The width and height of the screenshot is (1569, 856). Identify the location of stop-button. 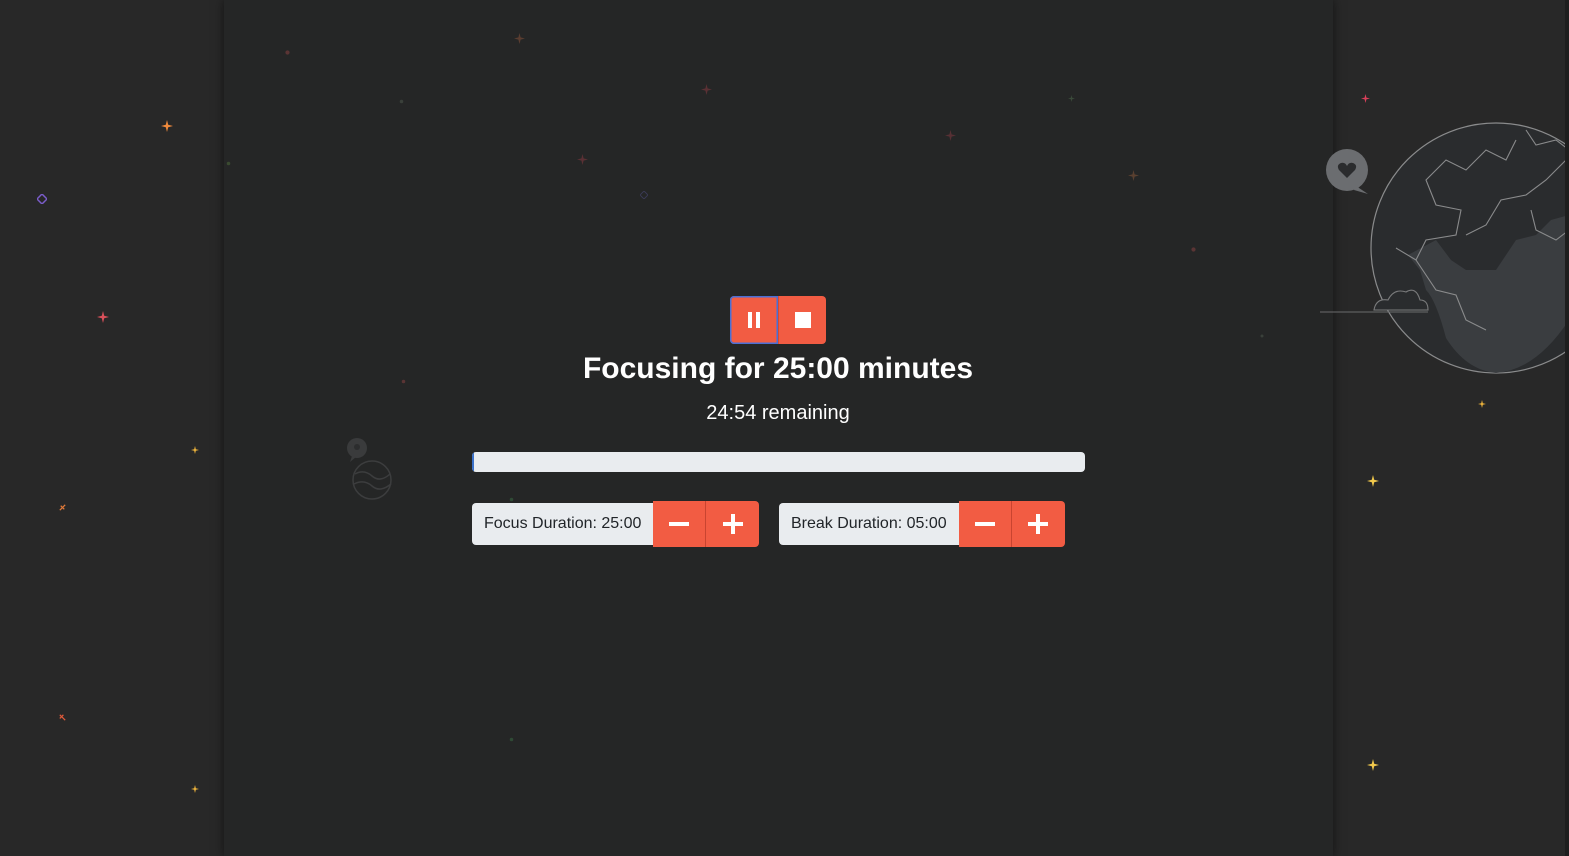
(802, 320).